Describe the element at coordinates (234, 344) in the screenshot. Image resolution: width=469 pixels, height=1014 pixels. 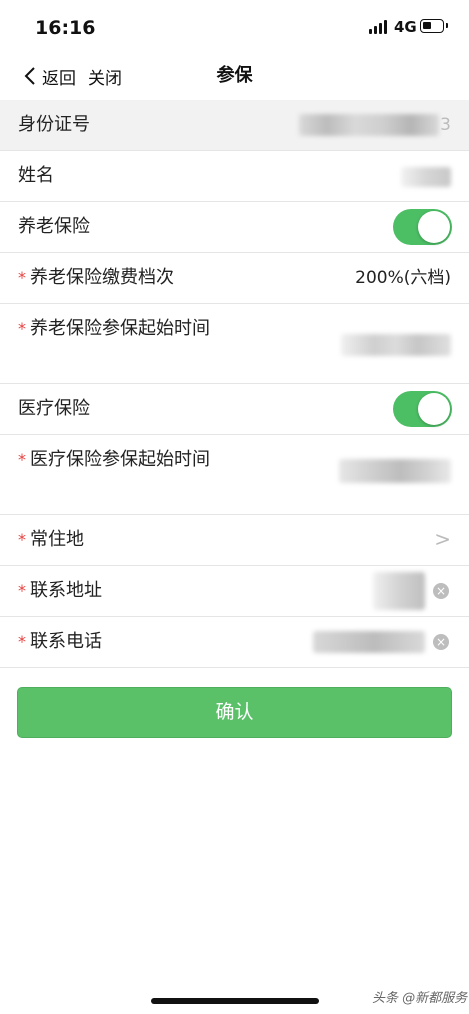
I see `pension-start-time-row: * 养老保险参保起始时间` at that location.